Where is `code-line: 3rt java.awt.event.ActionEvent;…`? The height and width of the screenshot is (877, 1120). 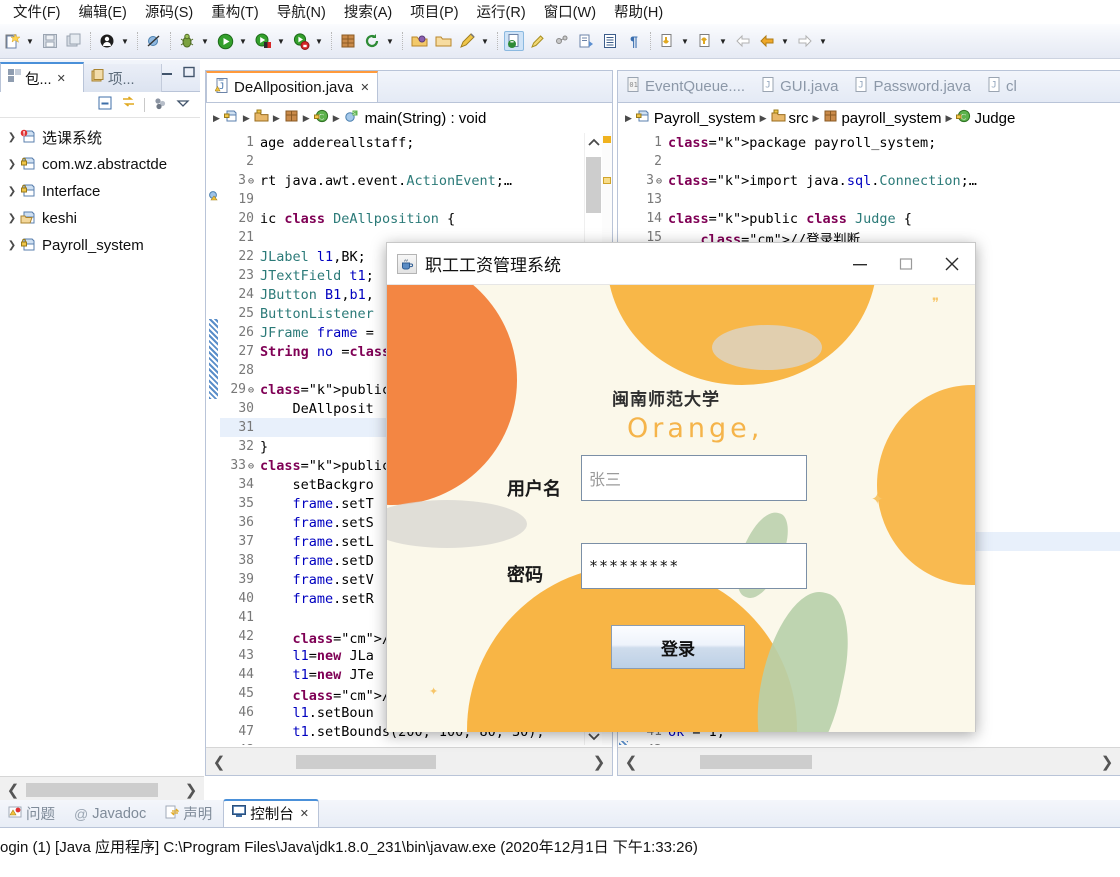 code-line: 3rt java.awt.event.ActionEvent;… is located at coordinates (402, 180).